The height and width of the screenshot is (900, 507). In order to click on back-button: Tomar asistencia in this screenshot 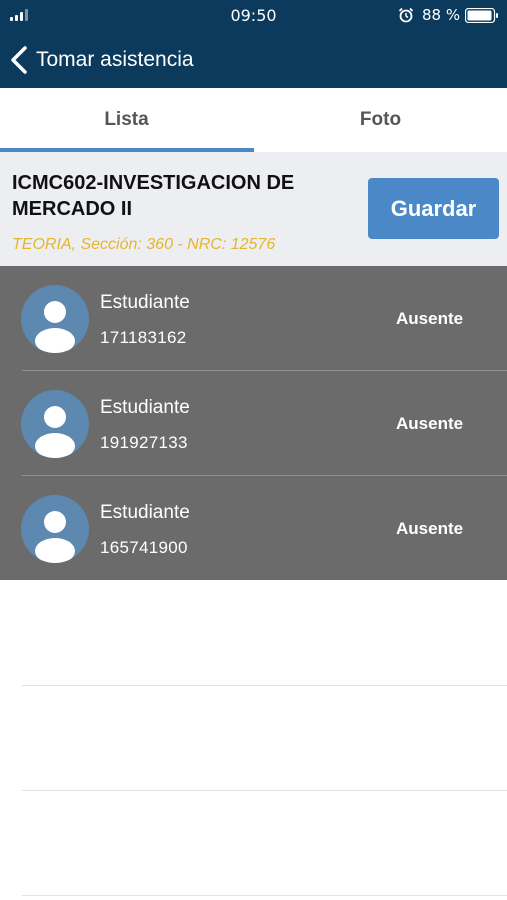, I will do `click(101, 60)`.